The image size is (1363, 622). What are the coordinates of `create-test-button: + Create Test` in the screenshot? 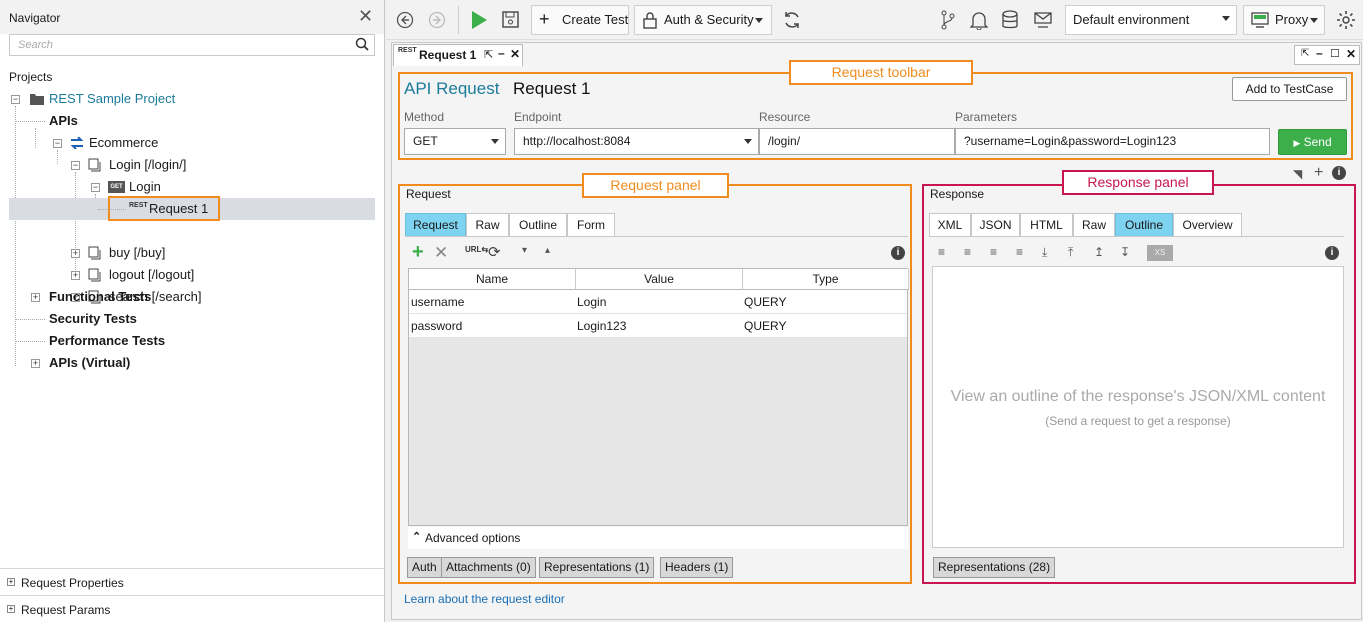 It's located at (580, 20).